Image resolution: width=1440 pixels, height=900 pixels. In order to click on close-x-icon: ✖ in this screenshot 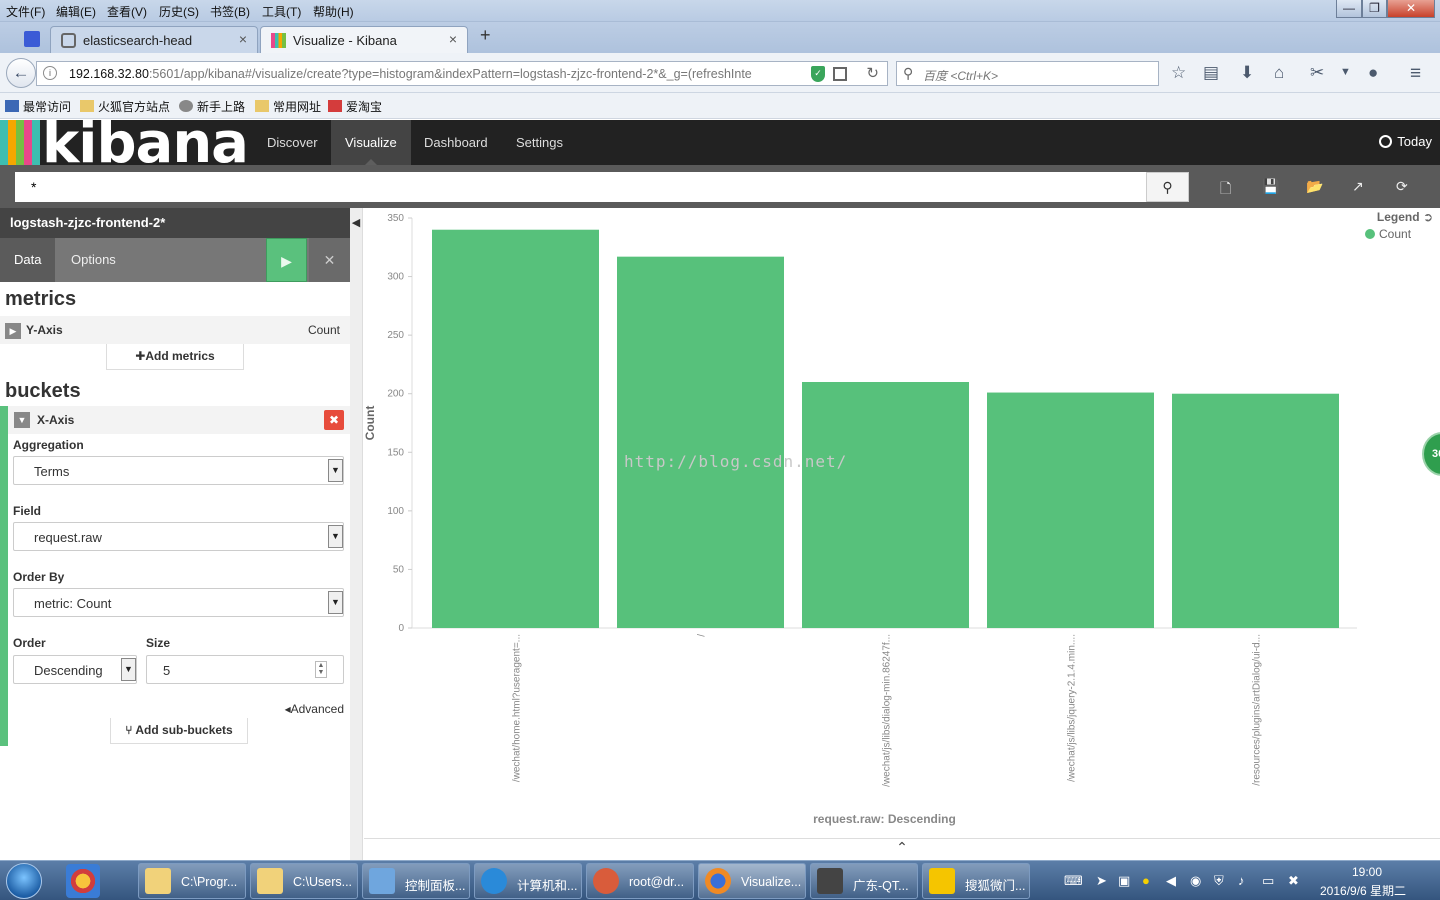, I will do `click(1293, 881)`.